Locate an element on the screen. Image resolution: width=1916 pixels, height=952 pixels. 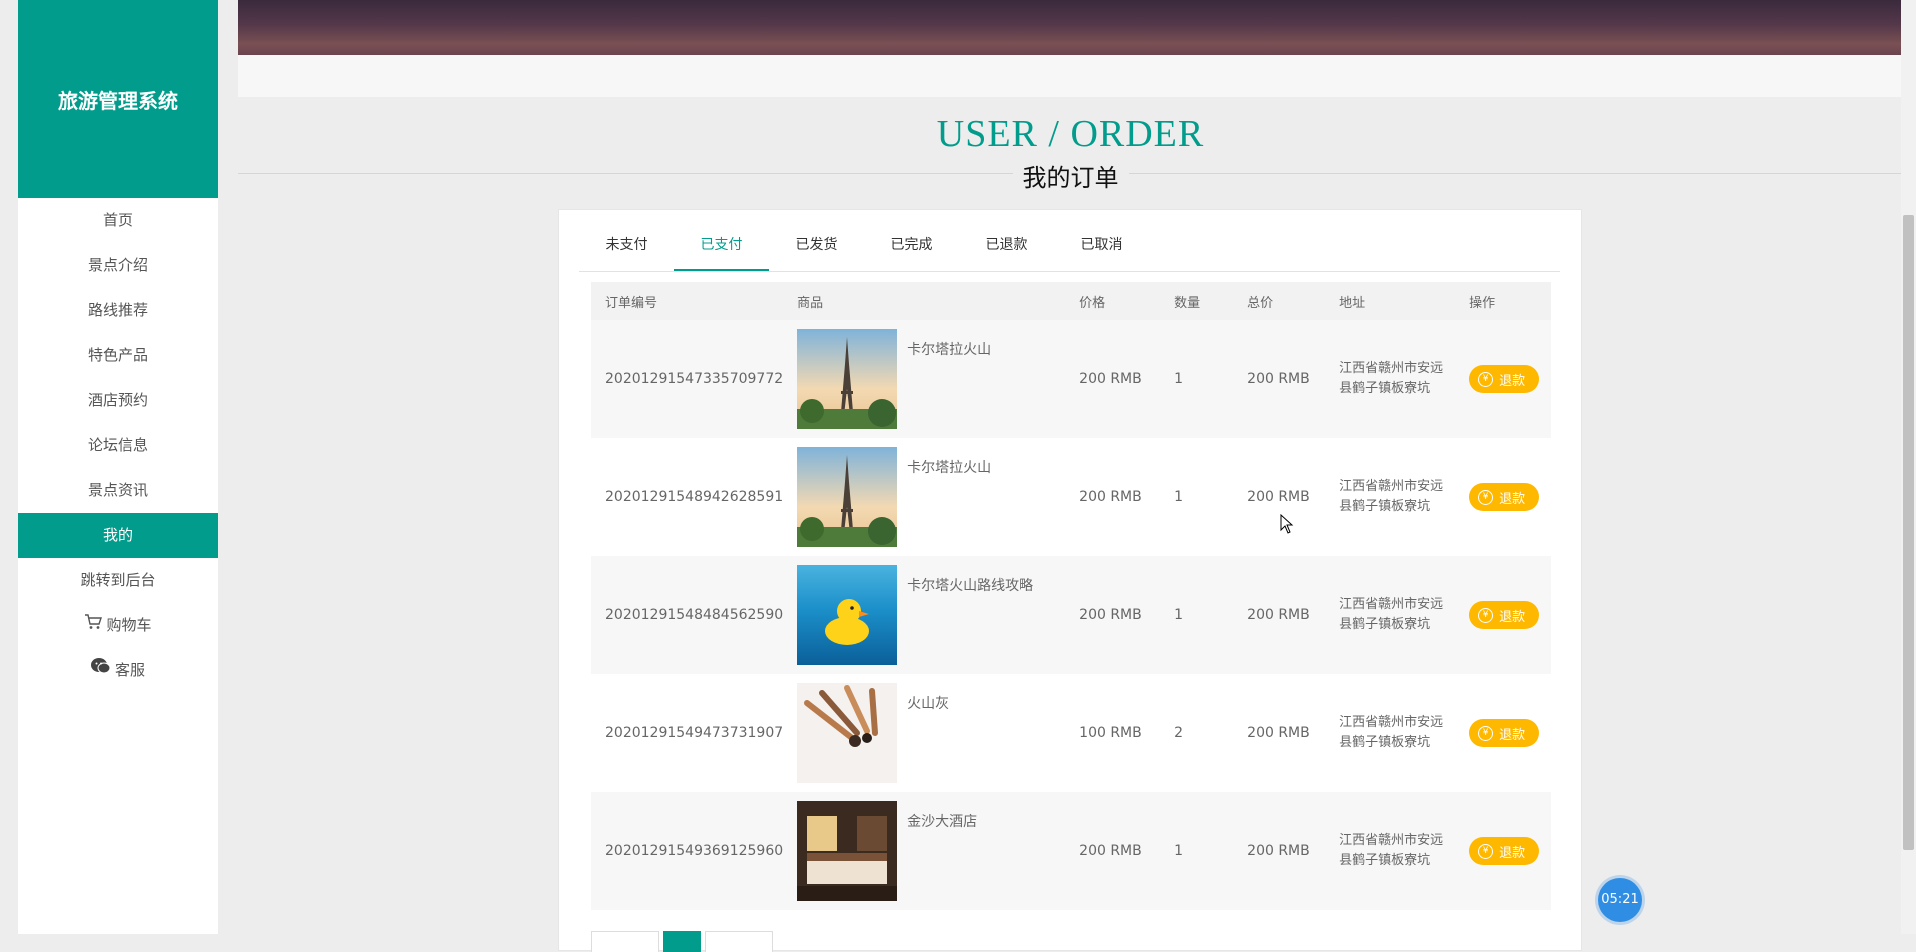
sidebar-item-hotel: 酒店预约 is located at coordinates (118, 400).